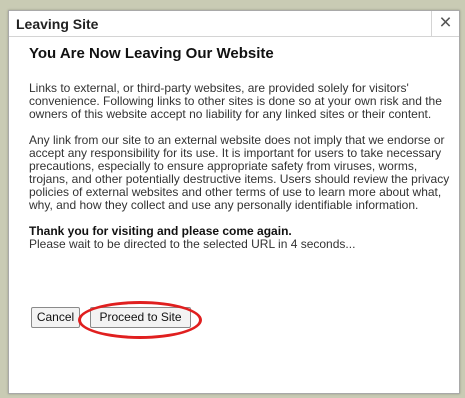 This screenshot has width=465, height=398. Describe the element at coordinates (57, 24) in the screenshot. I see `dialog-title: Leaving Site` at that location.